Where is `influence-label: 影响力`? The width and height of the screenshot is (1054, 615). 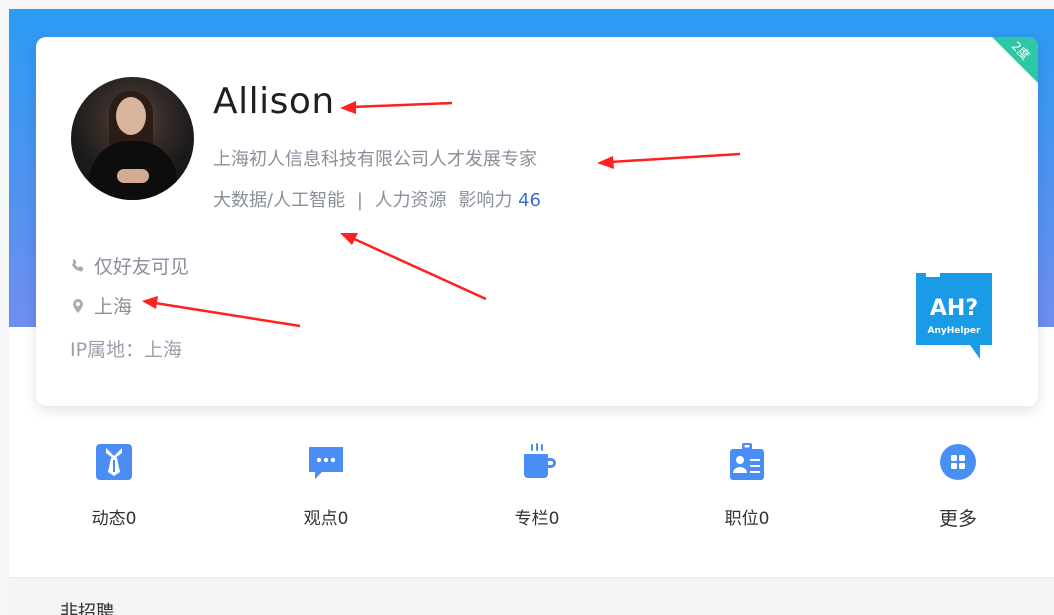 influence-label: 影响力 is located at coordinates (485, 200).